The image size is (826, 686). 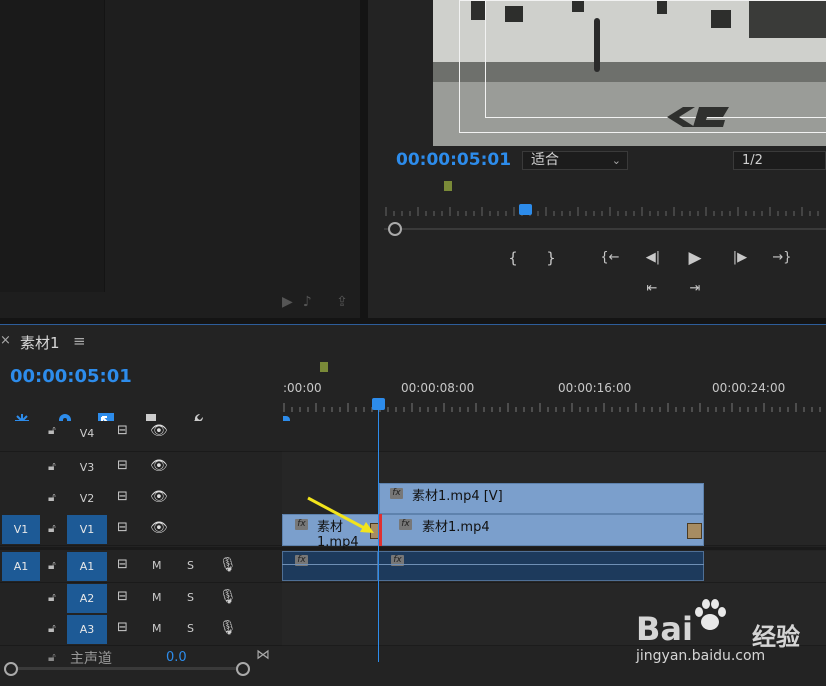 What do you see at coordinates (776, 637) in the screenshot?
I see `watermark-brand-cn: 经验` at bounding box center [776, 637].